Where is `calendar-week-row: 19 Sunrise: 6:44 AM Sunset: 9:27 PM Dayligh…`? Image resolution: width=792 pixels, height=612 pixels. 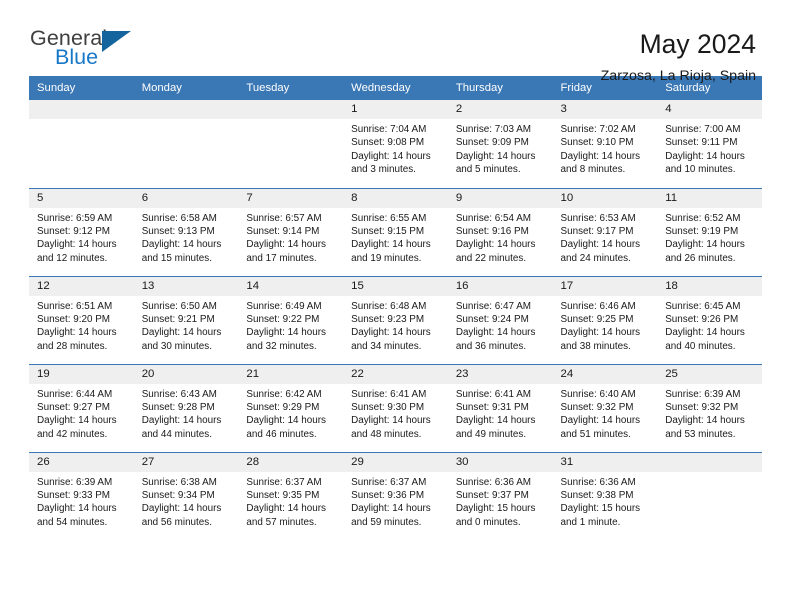 calendar-week-row: 19 Sunrise: 6:44 AM Sunset: 9:27 PM Dayligh… is located at coordinates (395, 407).